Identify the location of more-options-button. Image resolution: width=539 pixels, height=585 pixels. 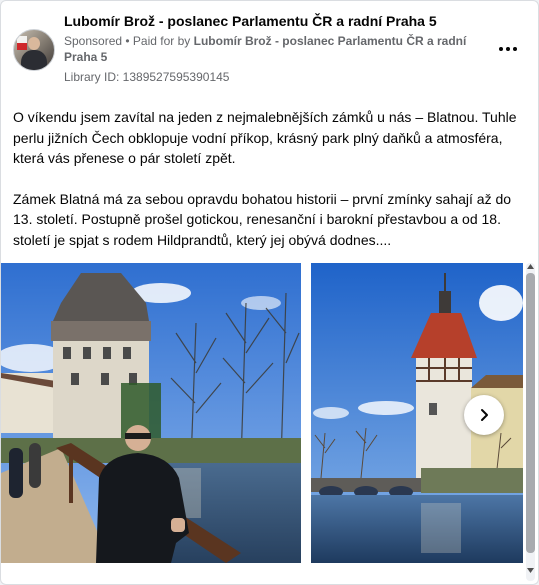
(508, 49).